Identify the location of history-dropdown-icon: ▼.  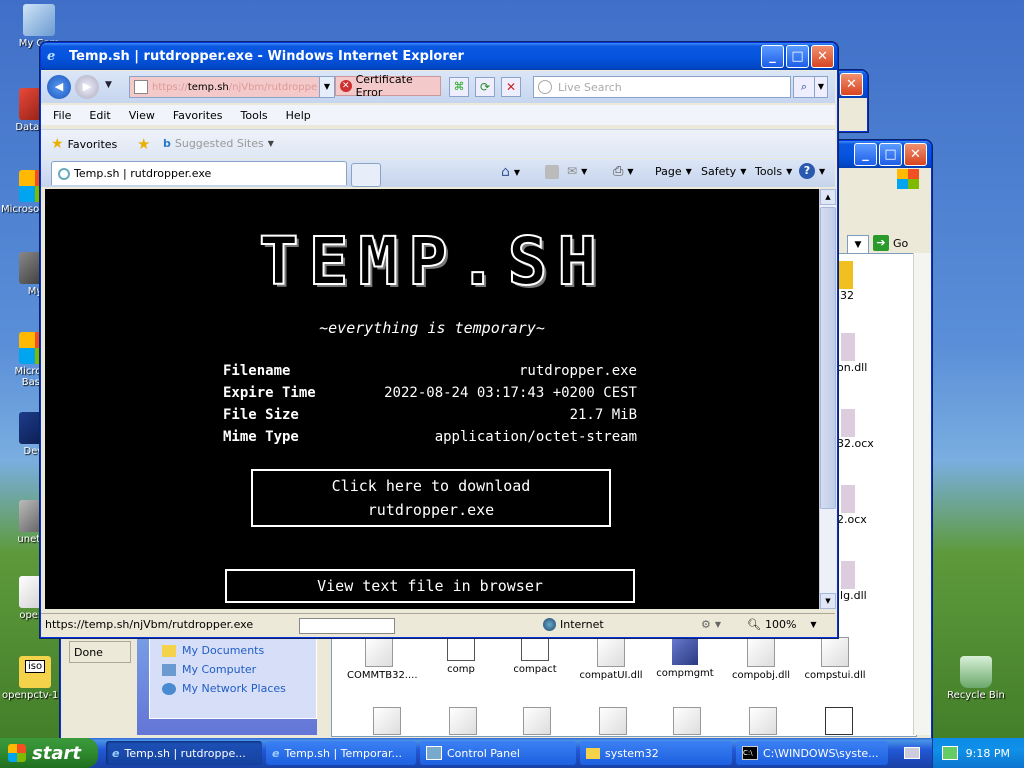
(108, 85).